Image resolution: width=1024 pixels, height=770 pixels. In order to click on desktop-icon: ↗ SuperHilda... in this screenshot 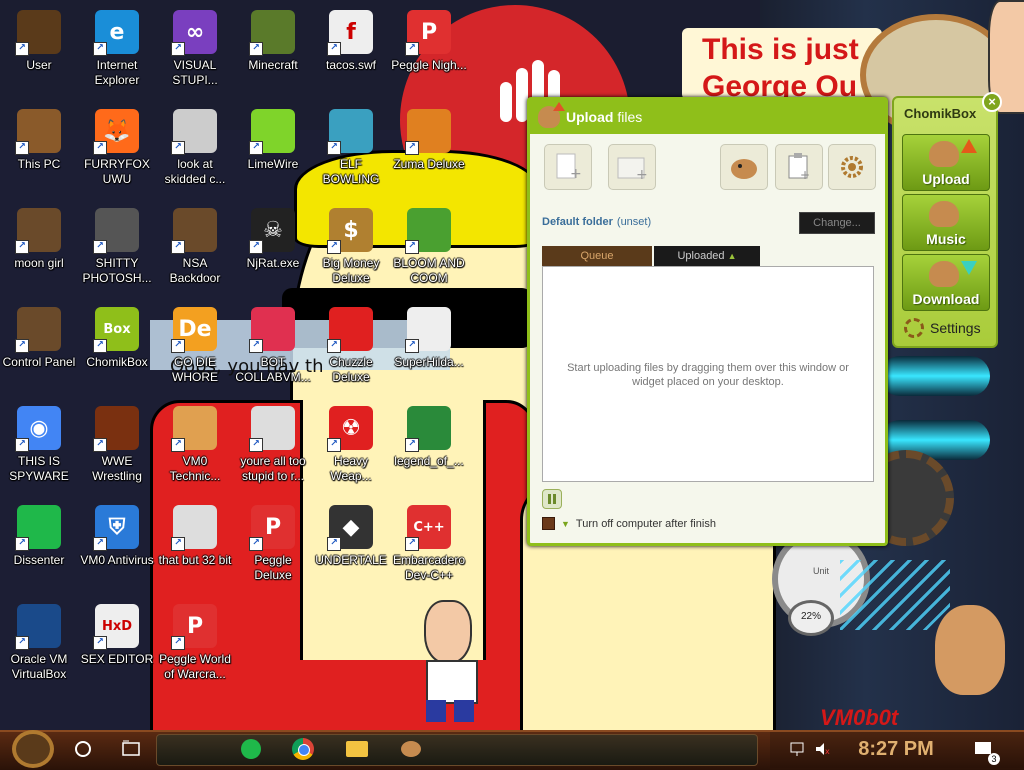, I will do `click(429, 349)`.